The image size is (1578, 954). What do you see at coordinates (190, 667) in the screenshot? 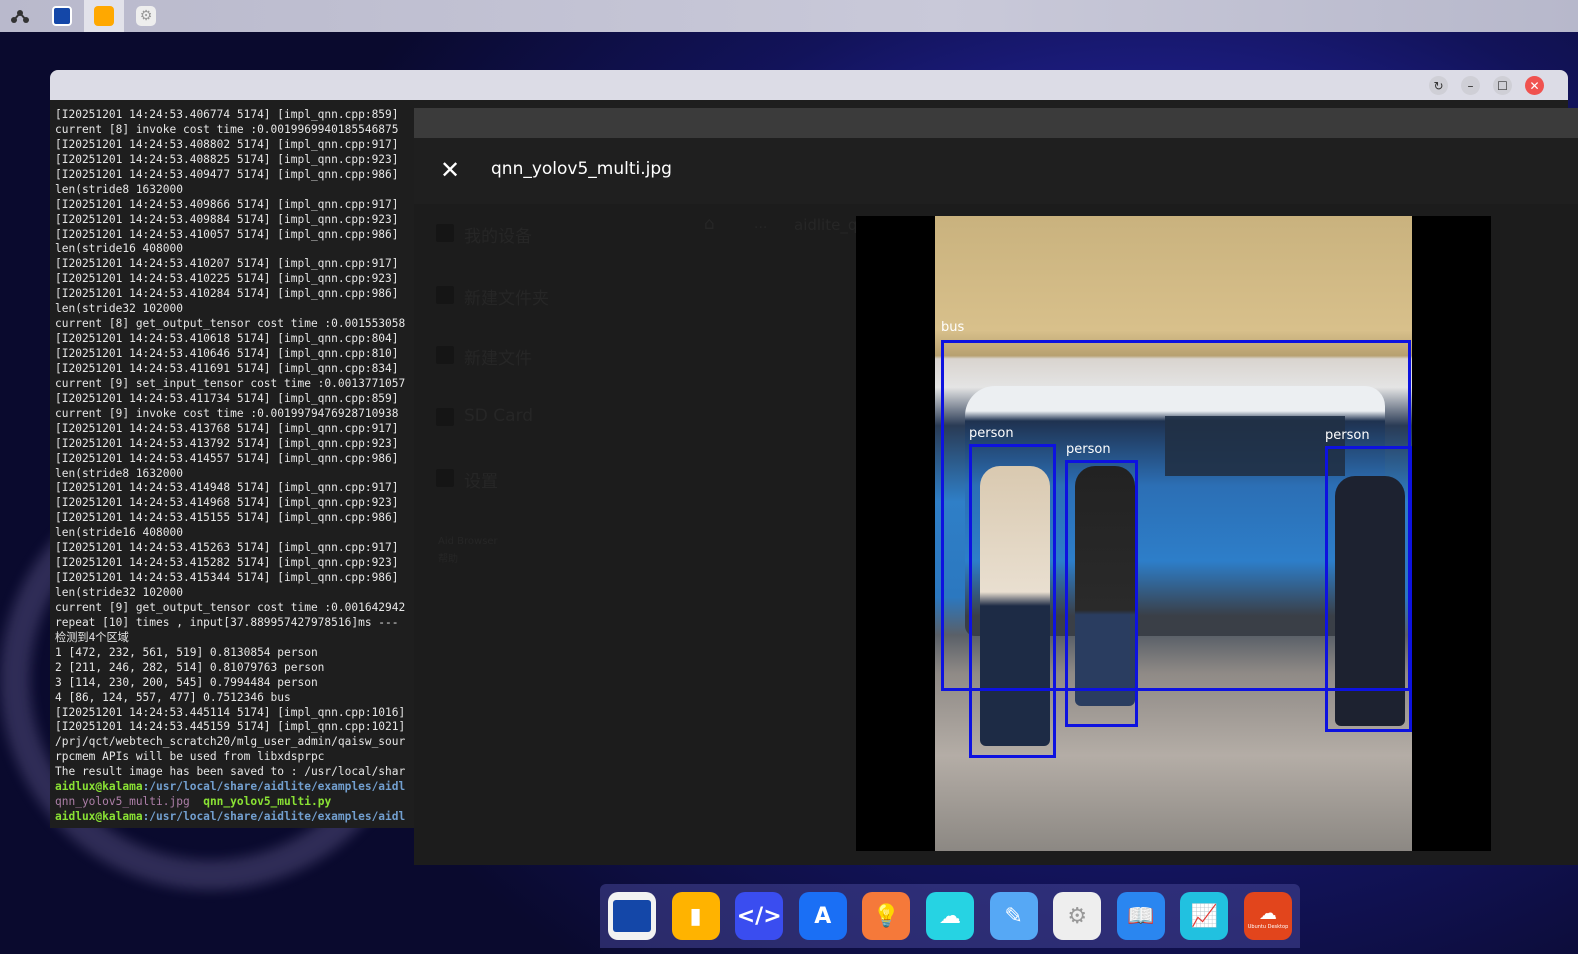
I see `terminal-line: 2 [211, 246, 282, 514] 0.81079763 person` at bounding box center [190, 667].